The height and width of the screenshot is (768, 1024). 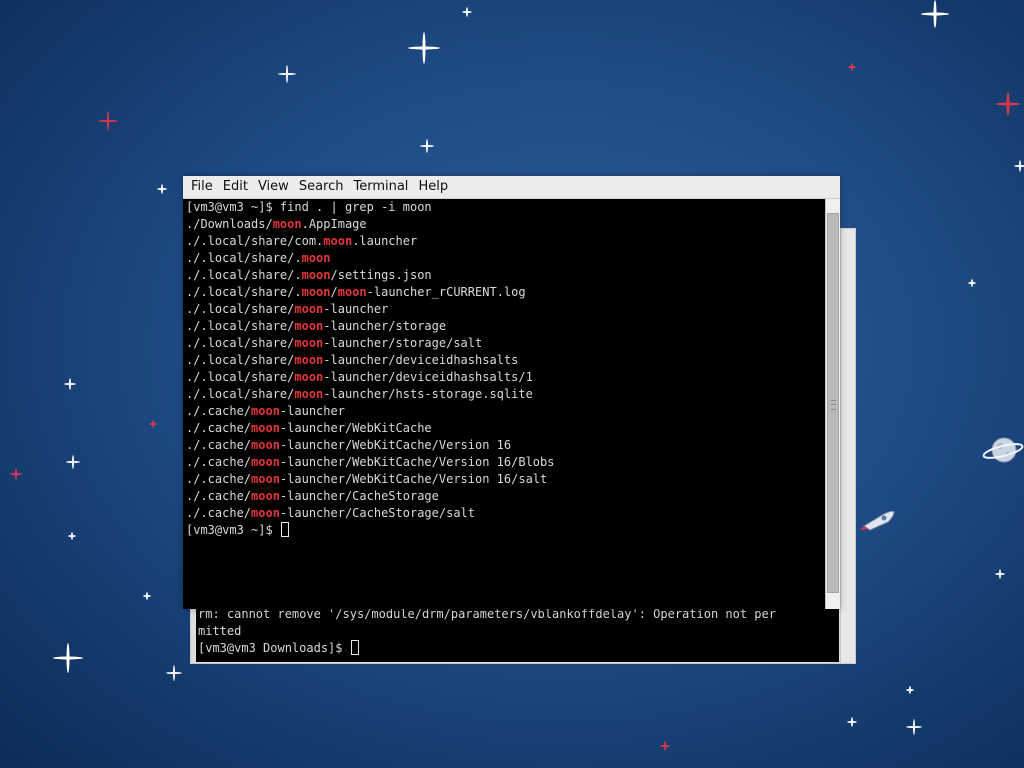 What do you see at coordinates (334, 224) in the screenshot?
I see `path-text: .AppImage` at bounding box center [334, 224].